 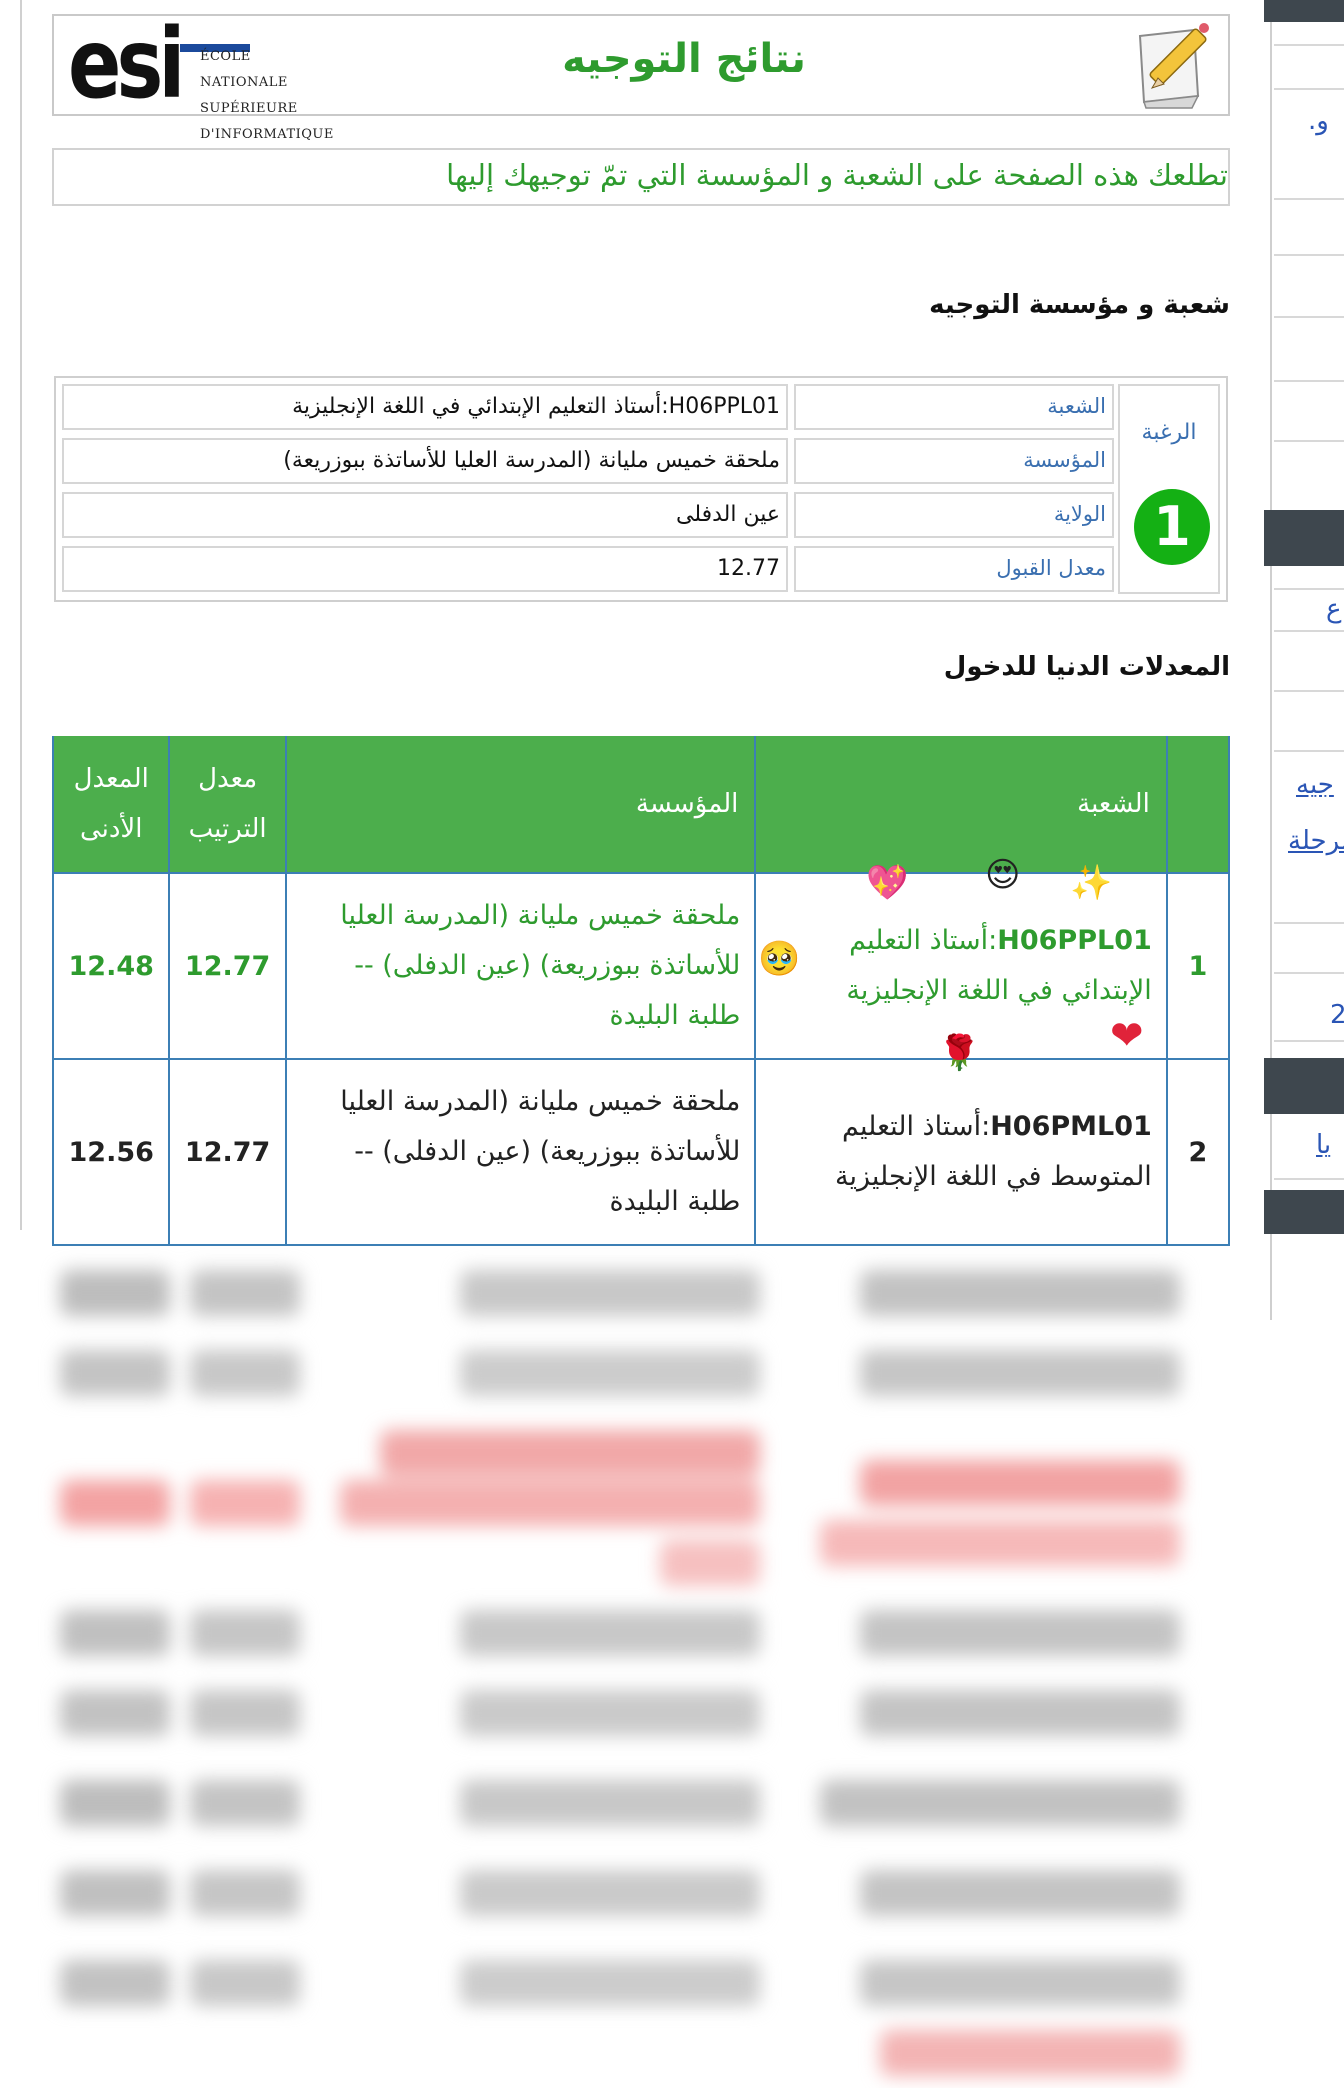 I want to click on admission-avg-row: معدل القبول 12.77, so click(x=588, y=569).